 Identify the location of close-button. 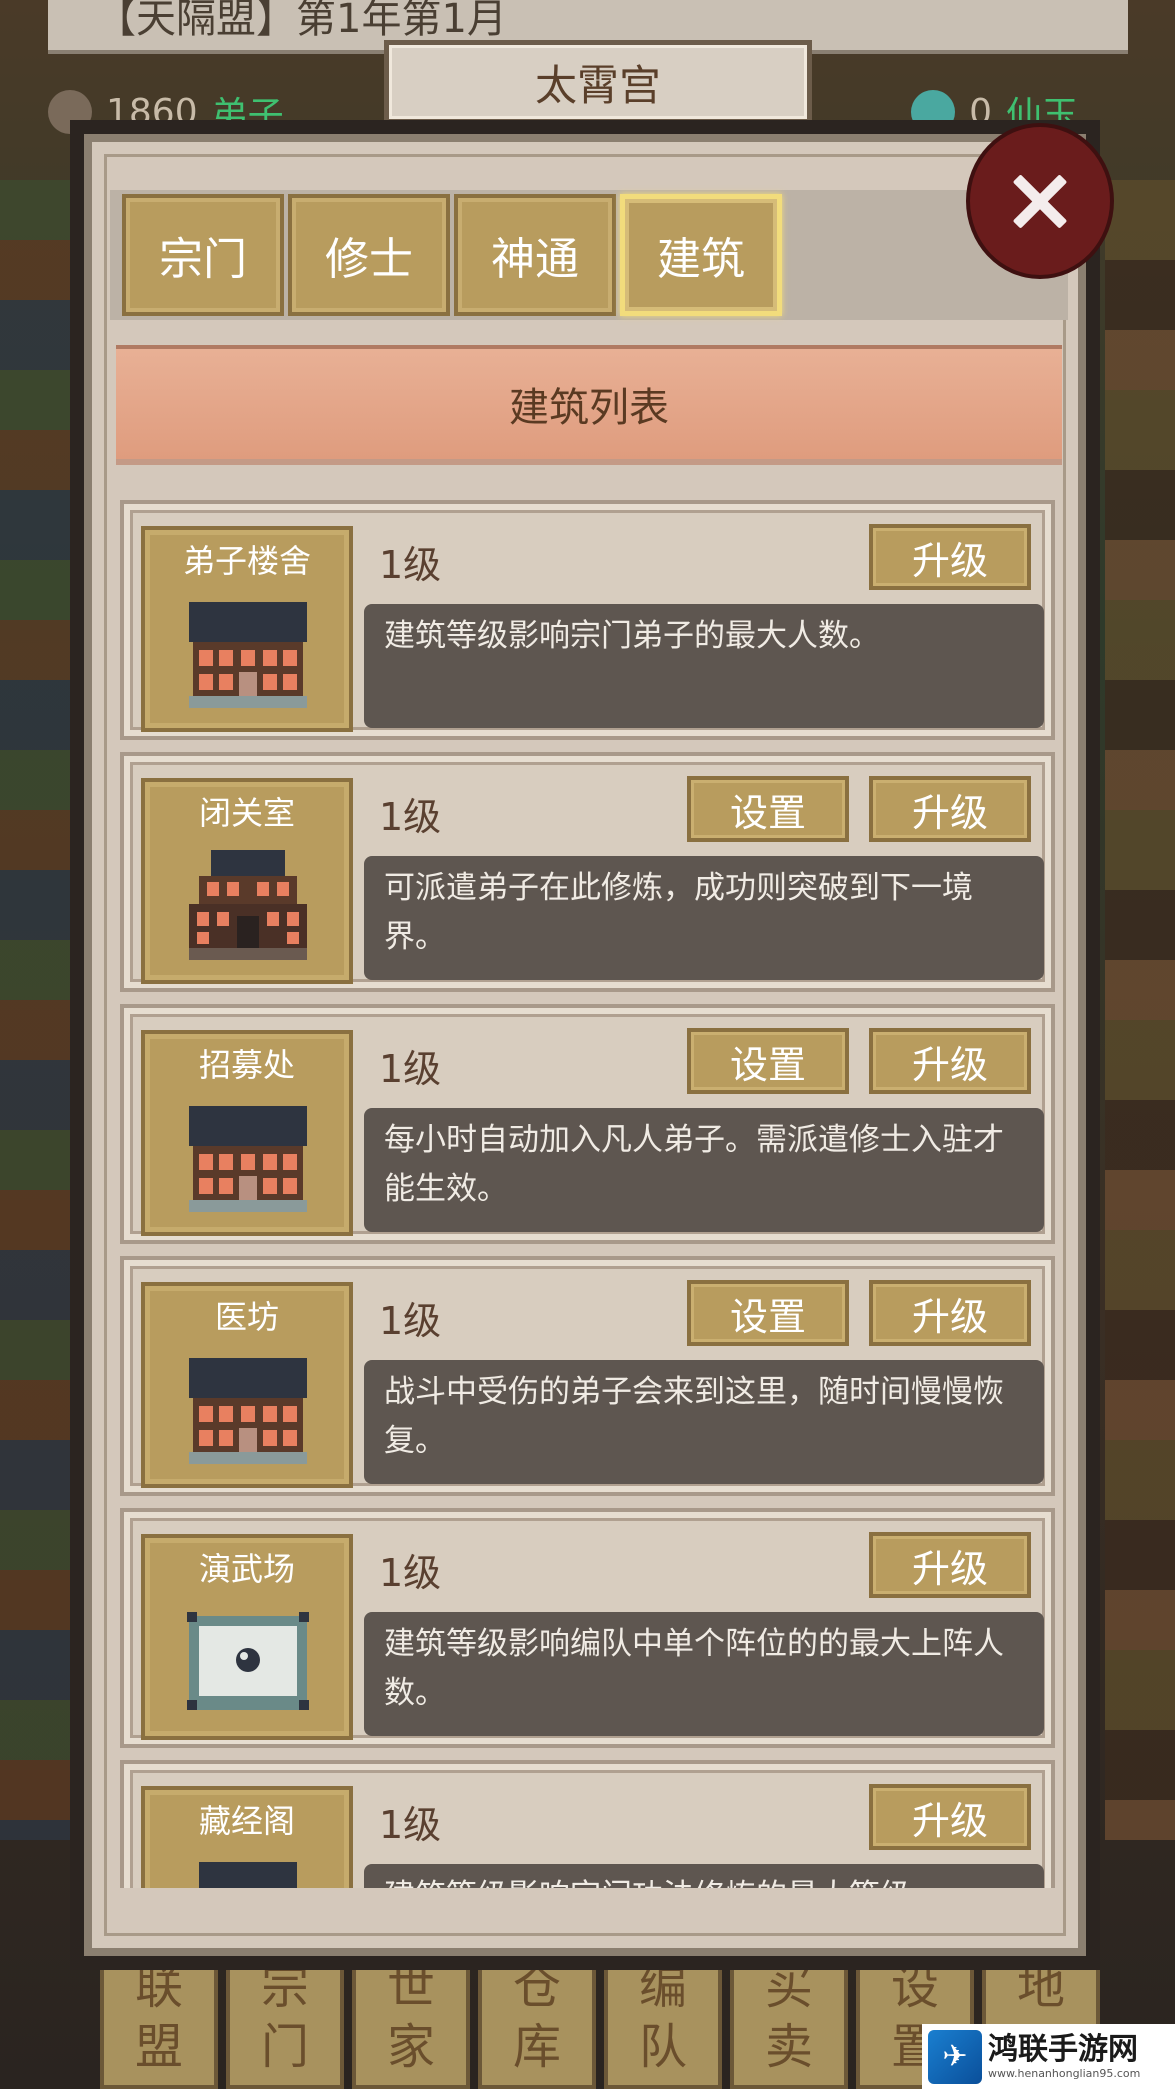
(1040, 201).